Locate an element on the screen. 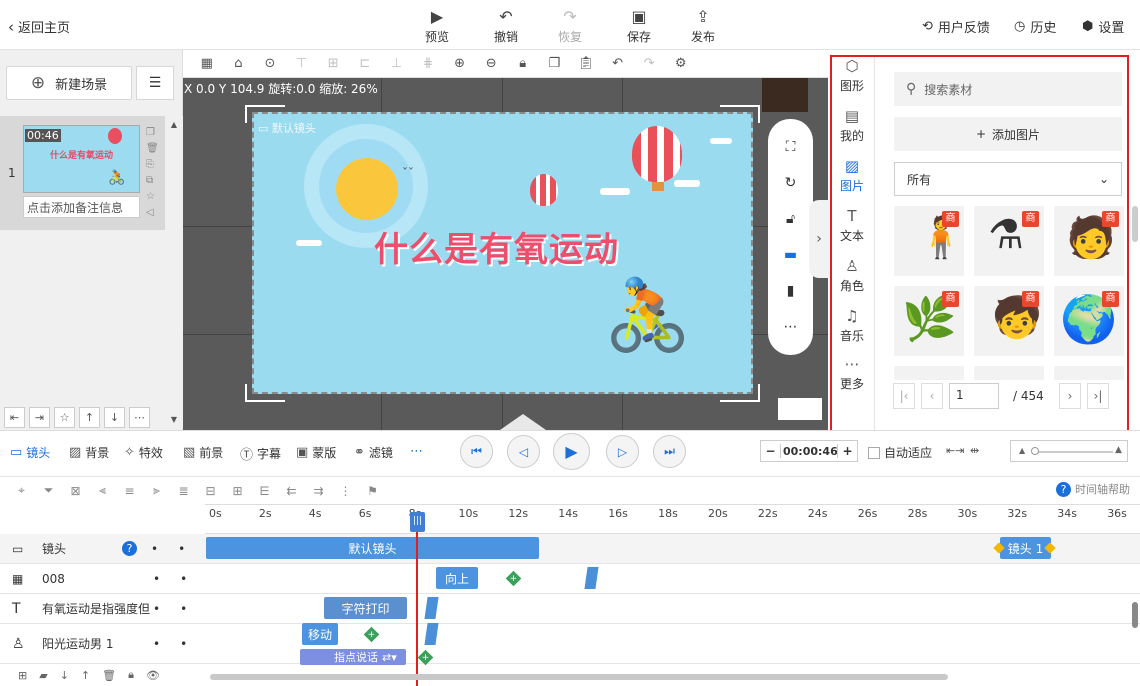 The width and height of the screenshot is (1140, 686). shift-left-icon: ⇇ is located at coordinates (291, 491).